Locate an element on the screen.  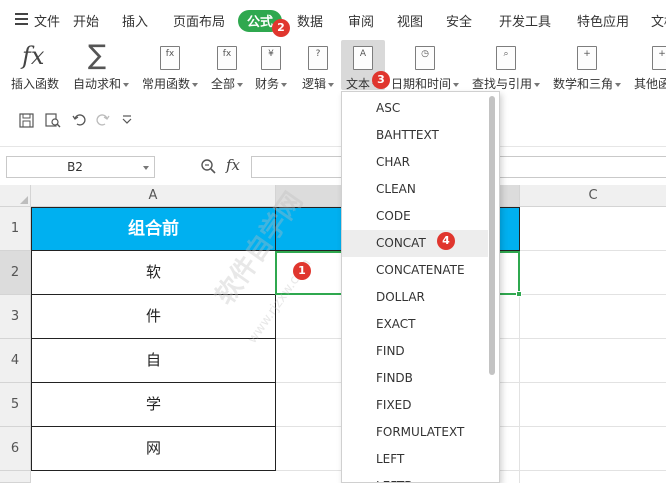
common-functions-button: fx 常用函数 is located at coordinates (171, 69).